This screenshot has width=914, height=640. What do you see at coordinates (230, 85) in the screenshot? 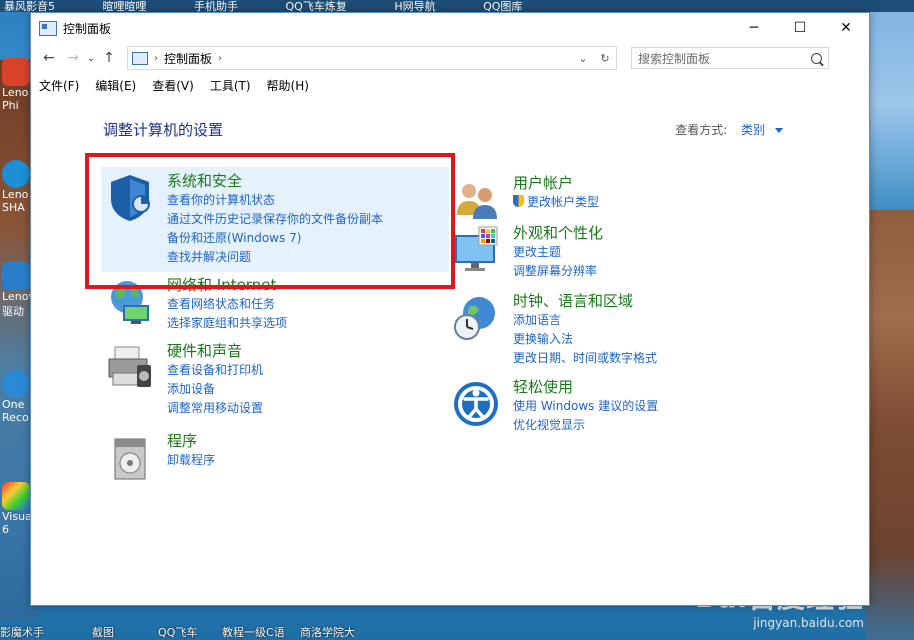
I see `menu-tools: 工具(T)` at bounding box center [230, 85].